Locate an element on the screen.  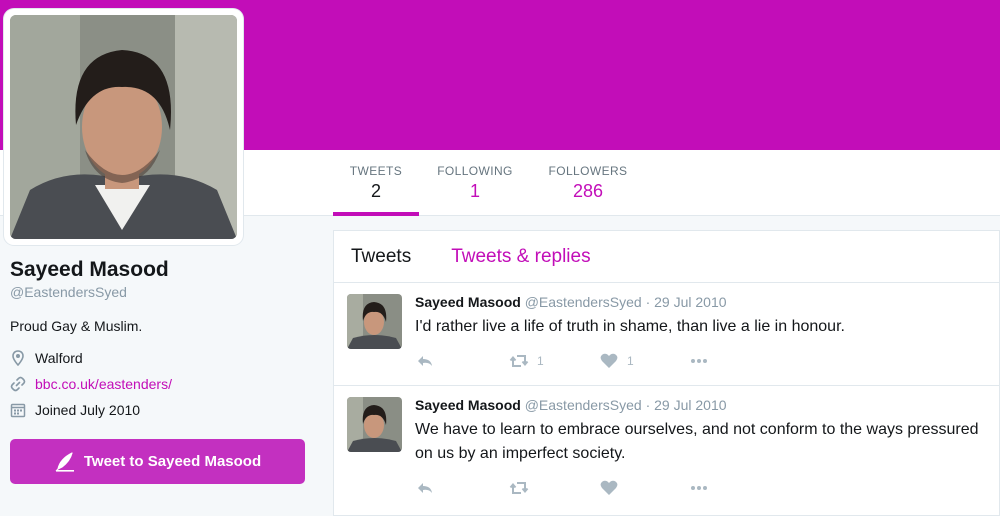
tweet-to-button: Tweet to Sayeed Masood is located at coordinates (157, 461).